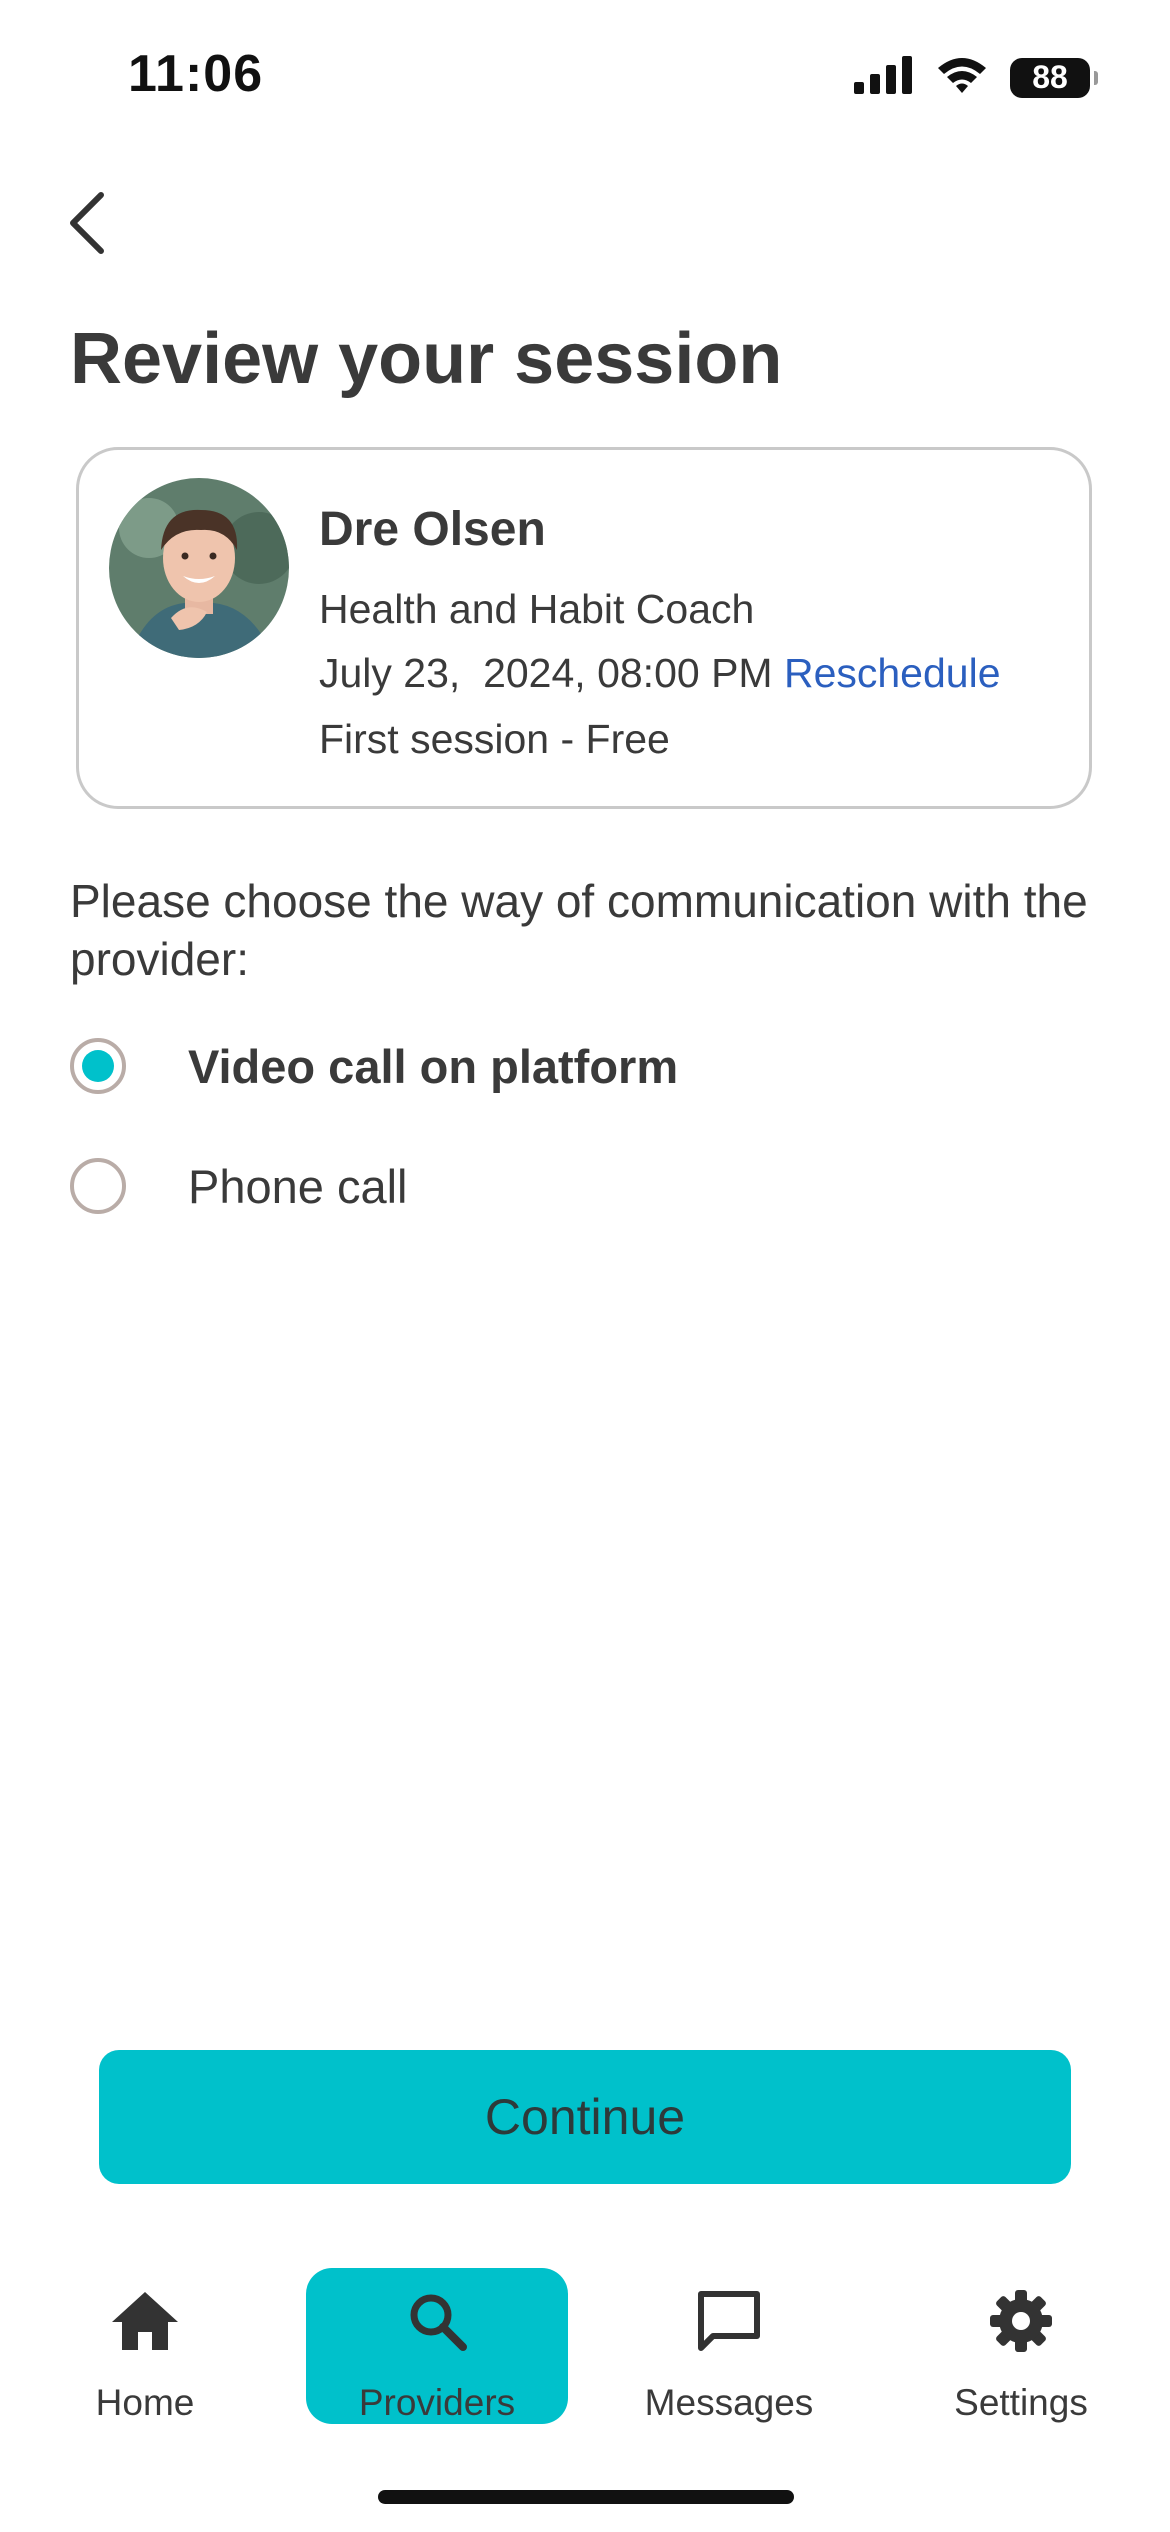  I want to click on radio-option-phone-call: Phone call, so click(239, 1186).